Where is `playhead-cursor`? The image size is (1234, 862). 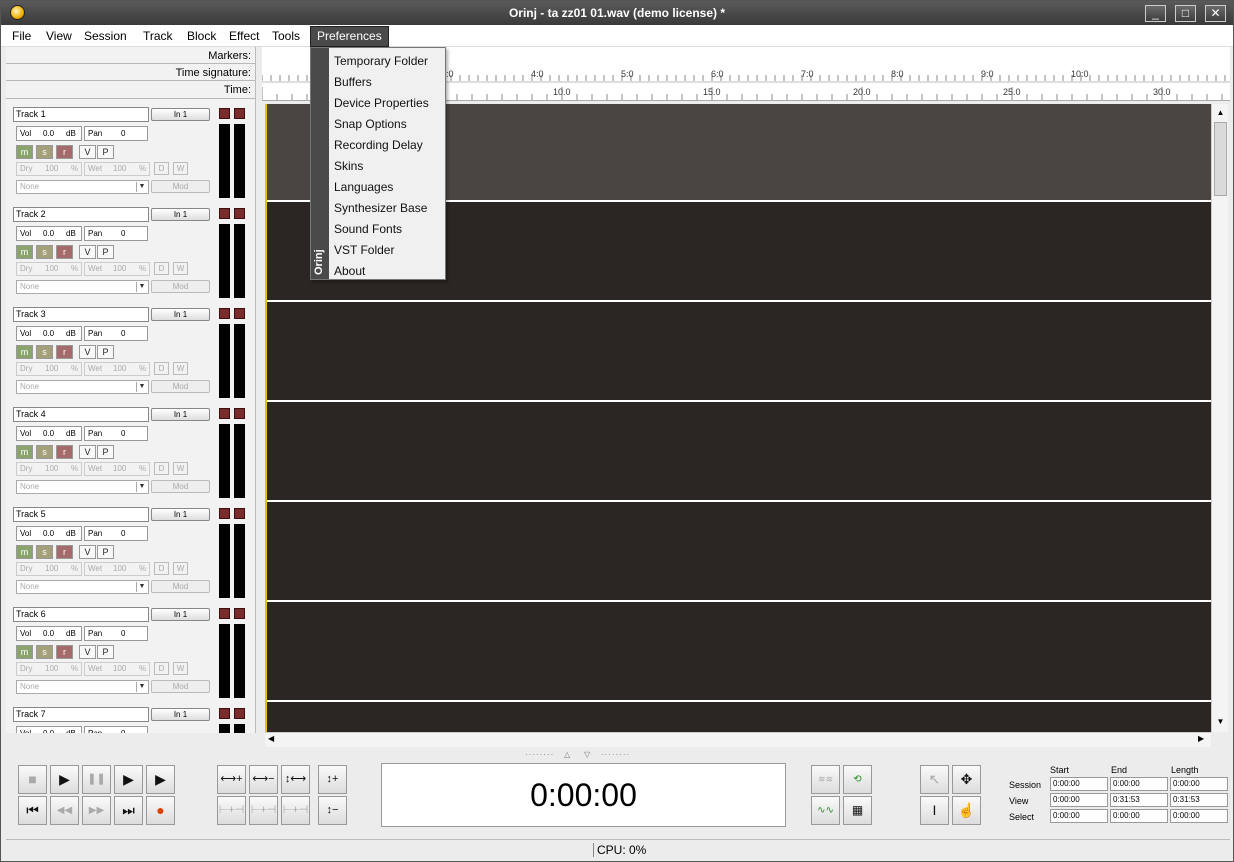 playhead-cursor is located at coordinates (266, 418).